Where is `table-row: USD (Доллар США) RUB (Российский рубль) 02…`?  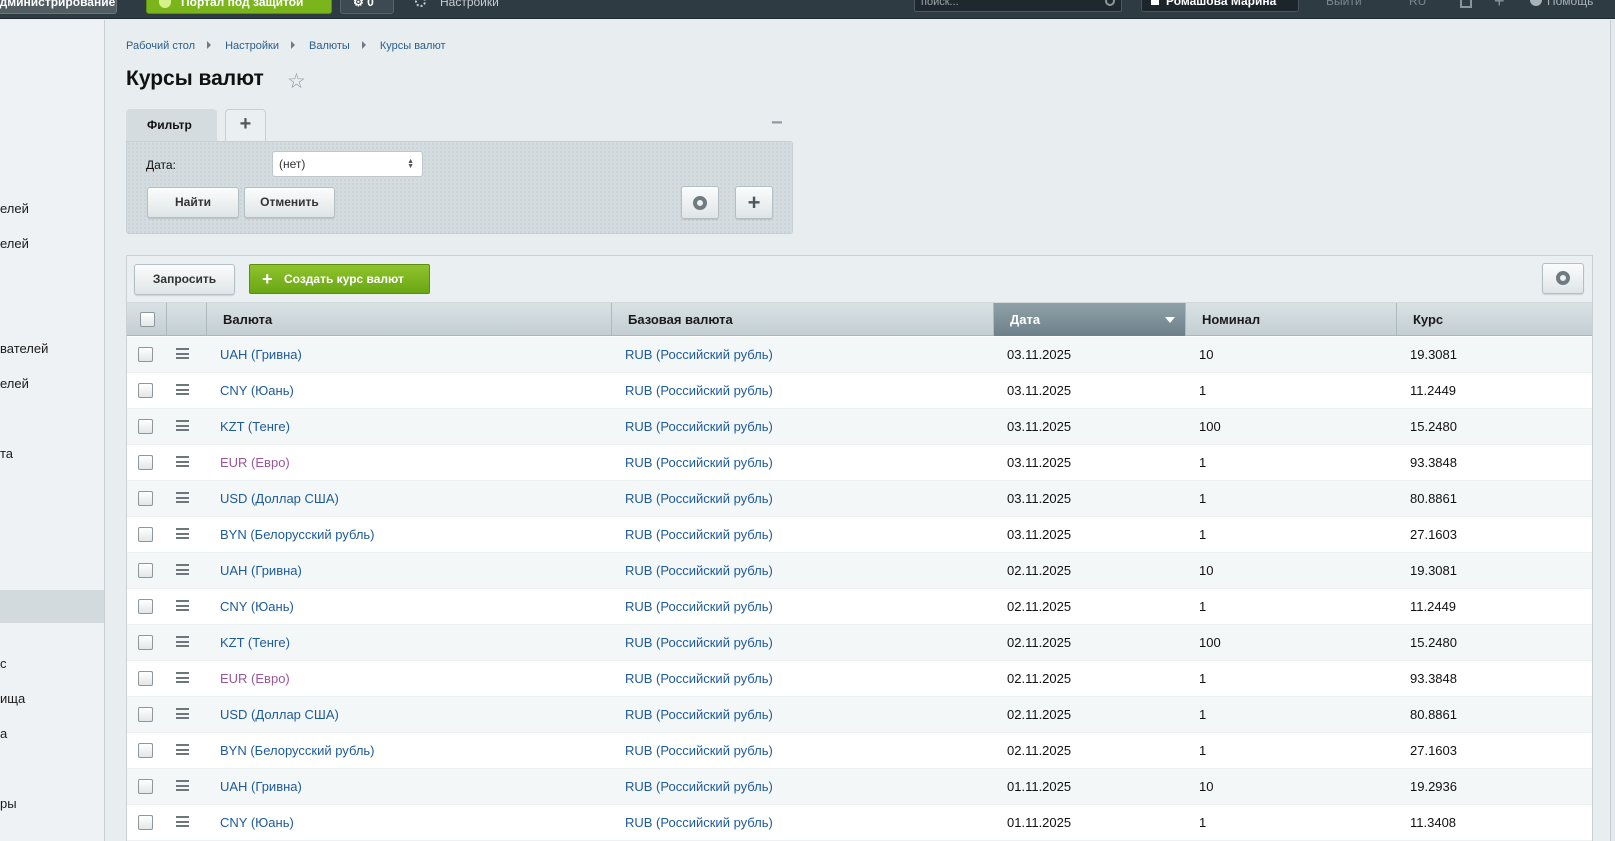
table-row: USD (Доллар США) RUB (Российский рубль) 02… is located at coordinates (859, 715).